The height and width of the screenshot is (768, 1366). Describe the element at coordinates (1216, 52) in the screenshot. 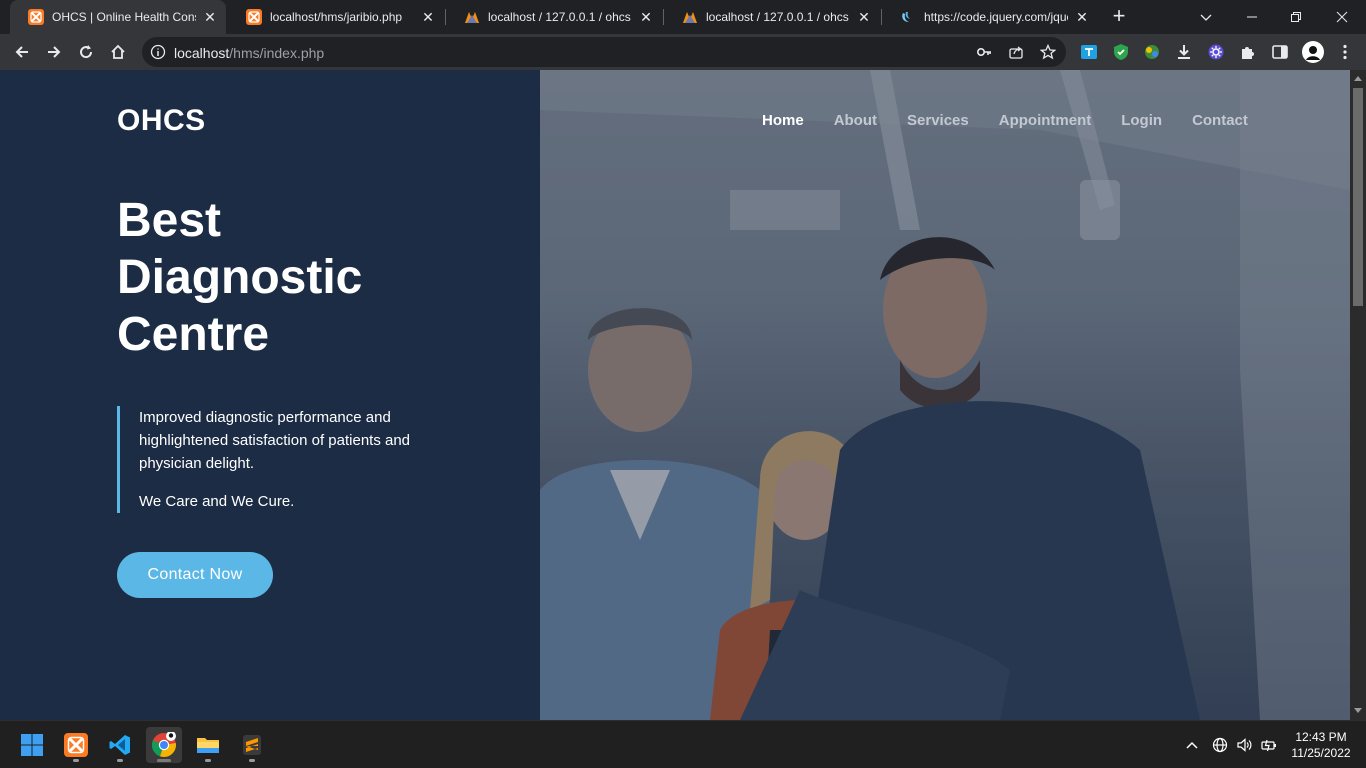

I see `gear-extension-icon` at that location.